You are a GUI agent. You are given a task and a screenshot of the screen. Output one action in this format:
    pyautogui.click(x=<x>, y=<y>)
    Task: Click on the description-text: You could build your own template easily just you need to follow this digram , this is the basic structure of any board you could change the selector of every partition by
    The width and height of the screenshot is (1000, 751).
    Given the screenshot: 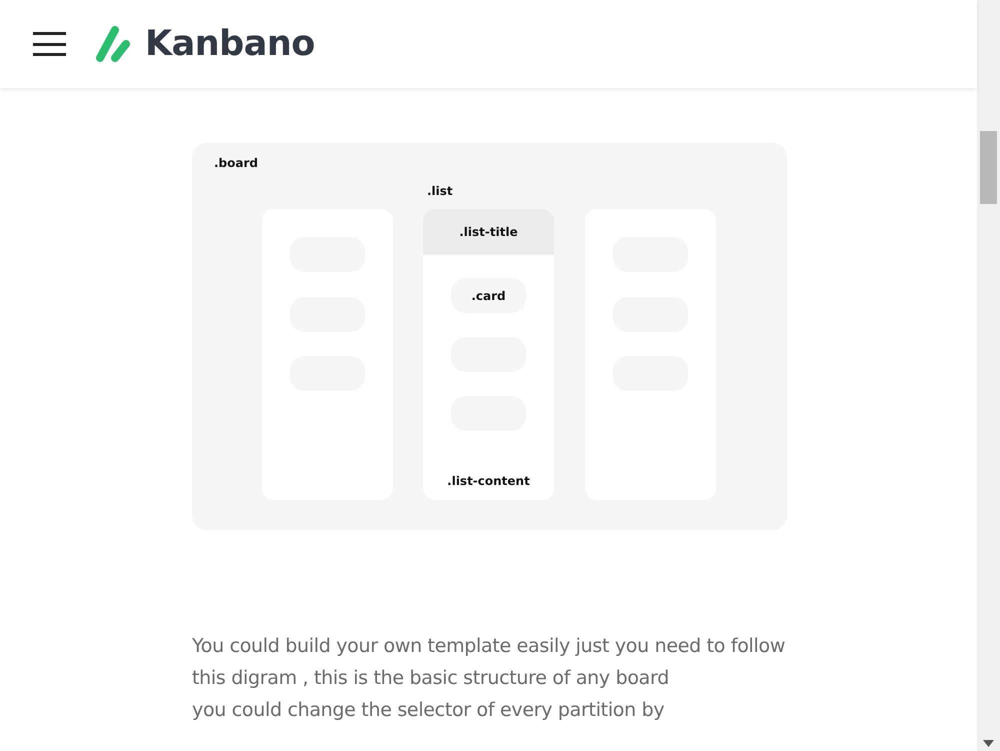 What is the action you would take?
    pyautogui.click(x=489, y=678)
    